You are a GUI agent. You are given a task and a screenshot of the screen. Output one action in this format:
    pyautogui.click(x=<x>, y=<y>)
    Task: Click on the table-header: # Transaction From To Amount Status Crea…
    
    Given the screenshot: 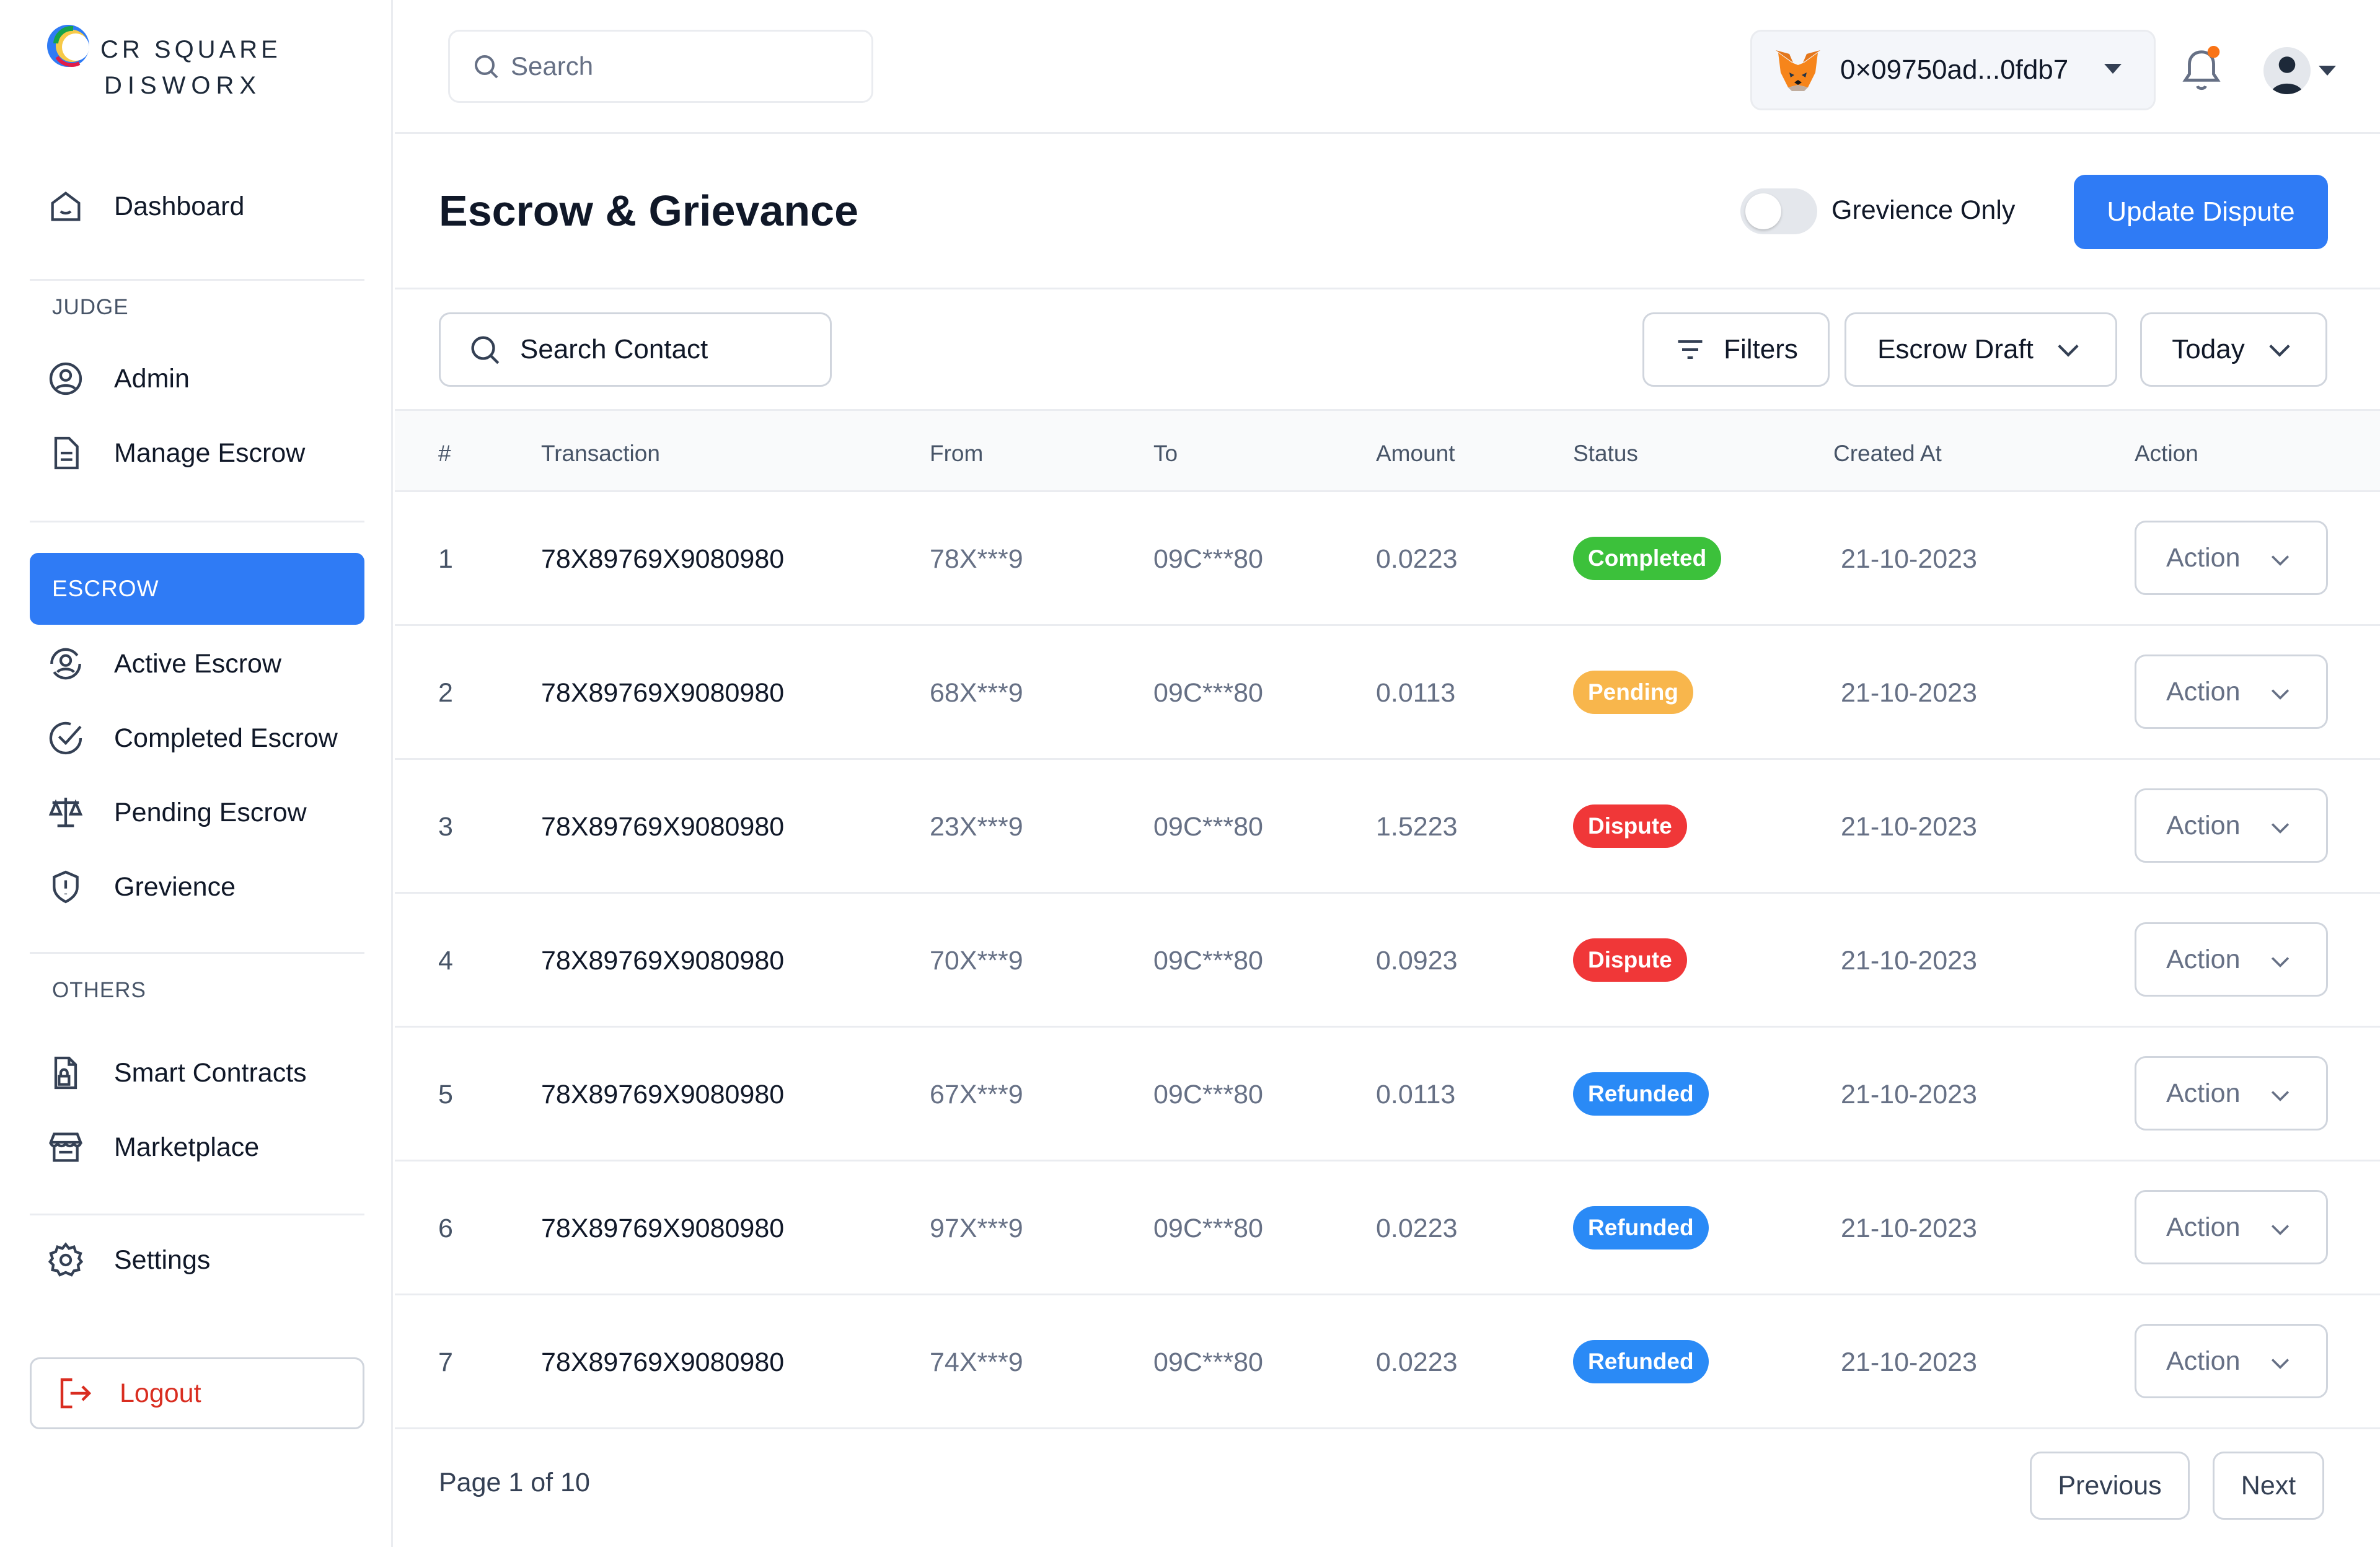 What is the action you would take?
    pyautogui.click(x=1387, y=450)
    